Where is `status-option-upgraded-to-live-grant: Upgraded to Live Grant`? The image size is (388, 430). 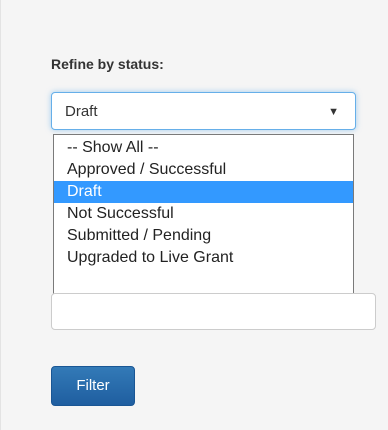 status-option-upgraded-to-live-grant: Upgraded to Live Grant is located at coordinates (203, 258).